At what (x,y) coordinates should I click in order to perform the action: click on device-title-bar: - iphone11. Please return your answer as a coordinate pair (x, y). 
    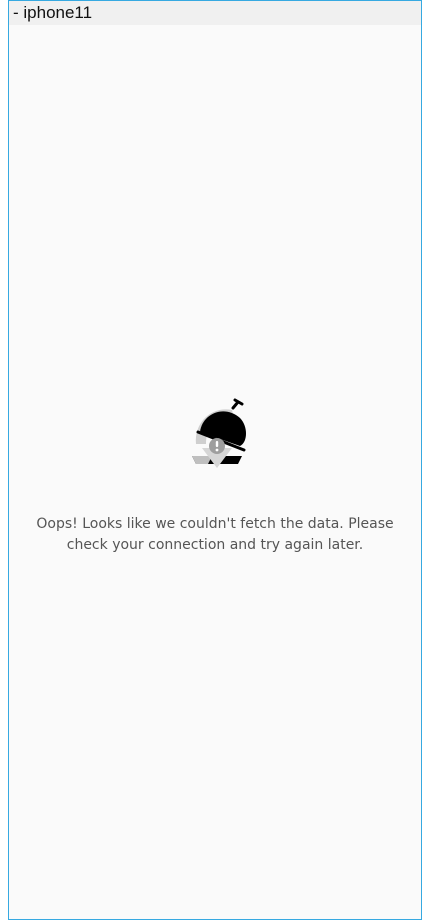
    Looking at the image, I should click on (215, 13).